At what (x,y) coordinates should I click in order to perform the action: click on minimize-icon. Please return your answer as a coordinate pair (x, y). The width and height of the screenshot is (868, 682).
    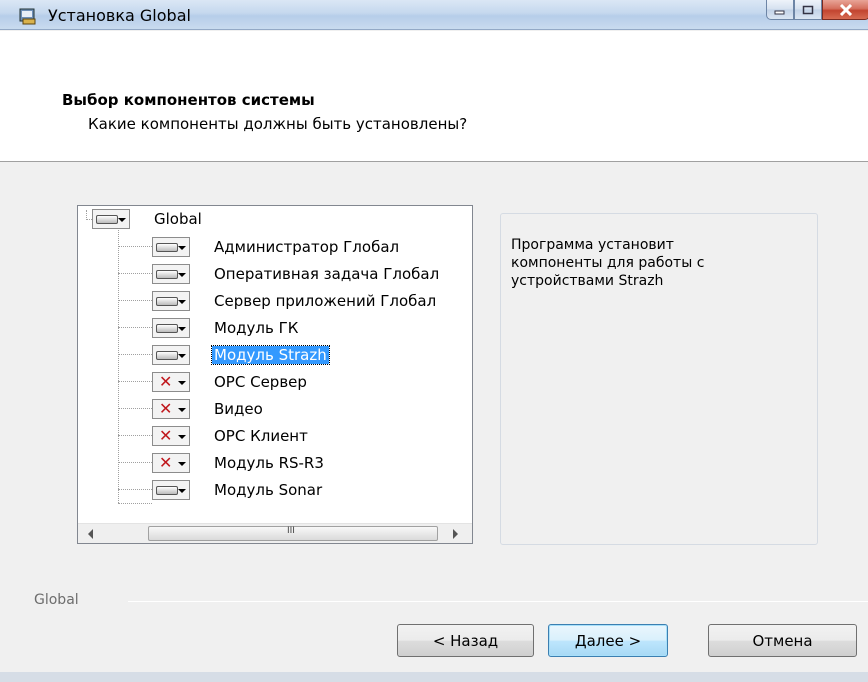
    Looking at the image, I should click on (779, 12).